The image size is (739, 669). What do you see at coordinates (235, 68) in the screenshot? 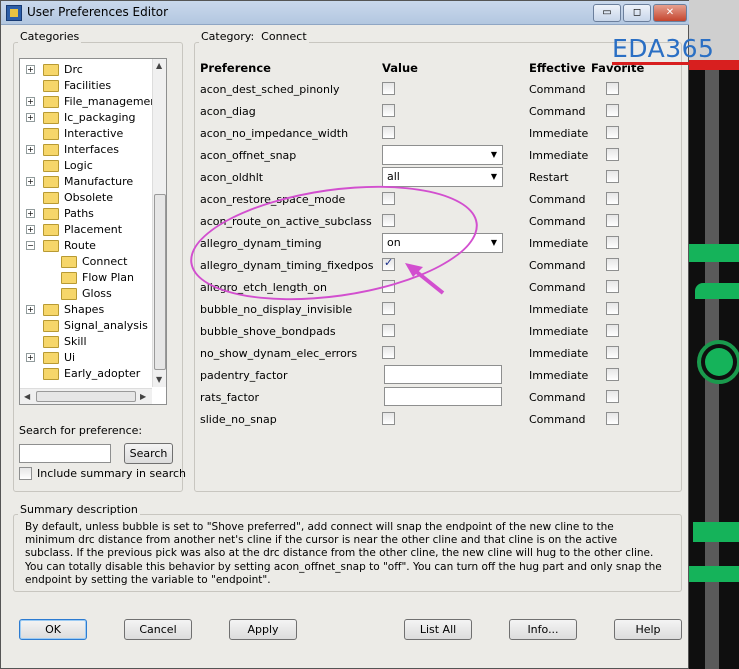
I see `col-preference: Preference` at bounding box center [235, 68].